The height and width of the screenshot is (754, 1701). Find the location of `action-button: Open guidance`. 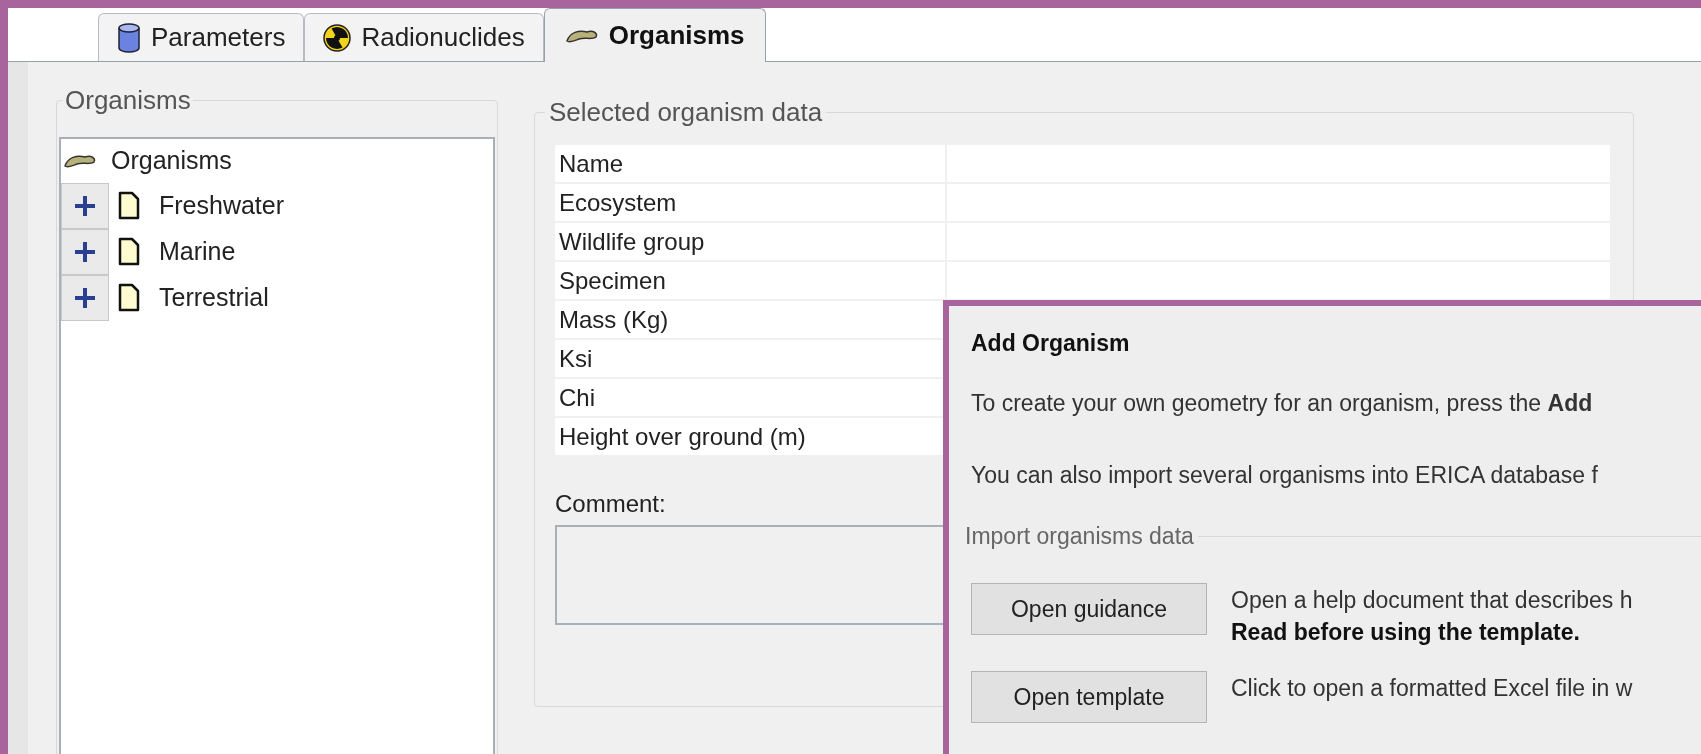

action-button: Open guidance is located at coordinates (1089, 609).